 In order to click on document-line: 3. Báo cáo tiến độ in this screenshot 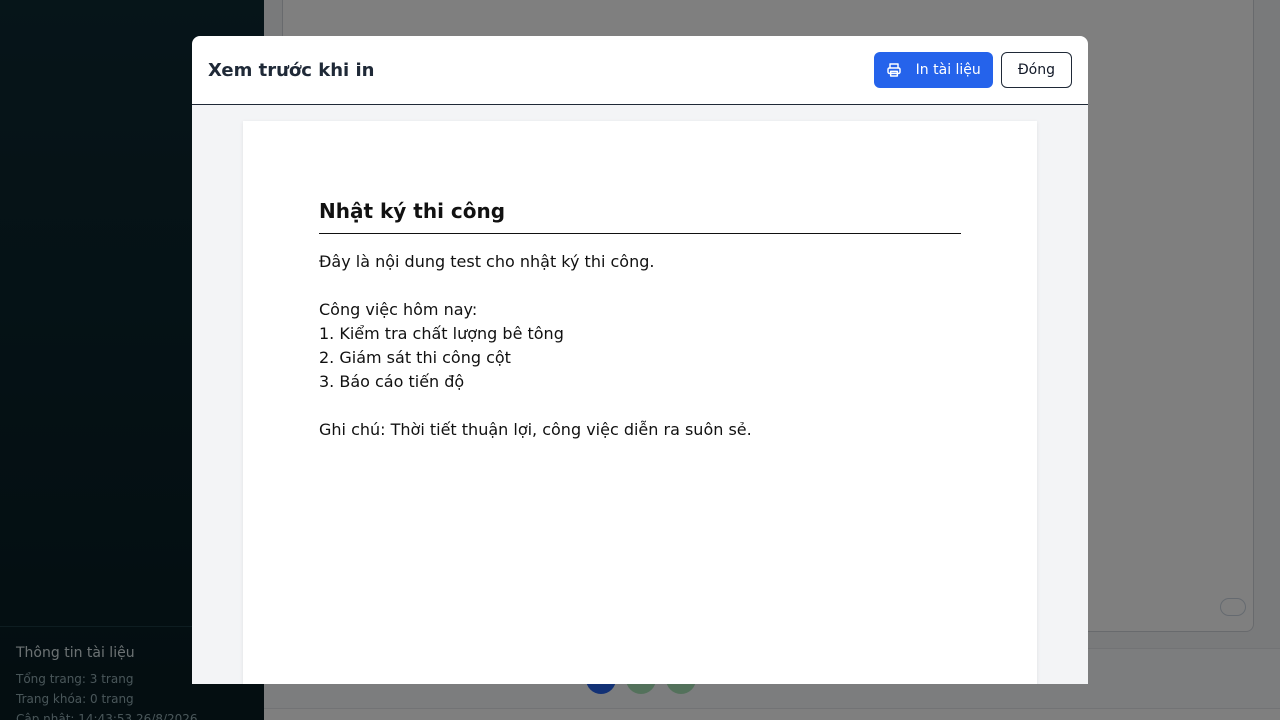, I will do `click(392, 381)`.